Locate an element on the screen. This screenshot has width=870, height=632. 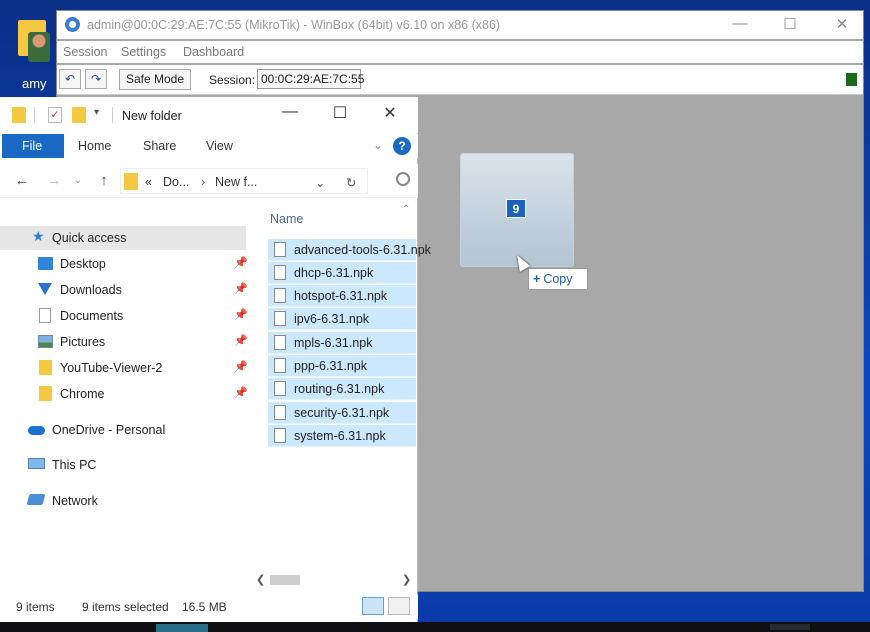
sidebar-item-label: Quick access is located at coordinates (89, 238).